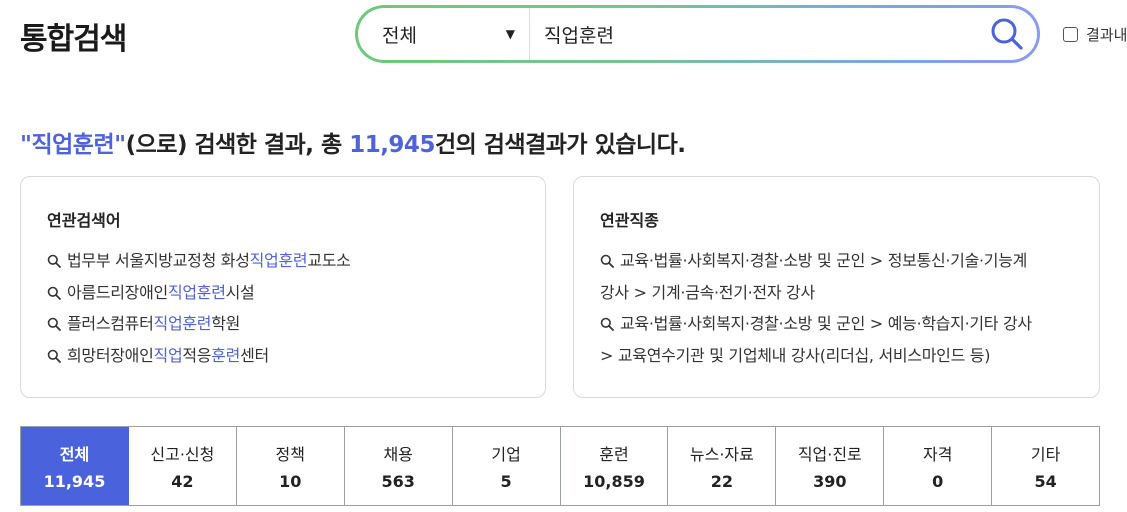  I want to click on tab-count: 0, so click(938, 481).